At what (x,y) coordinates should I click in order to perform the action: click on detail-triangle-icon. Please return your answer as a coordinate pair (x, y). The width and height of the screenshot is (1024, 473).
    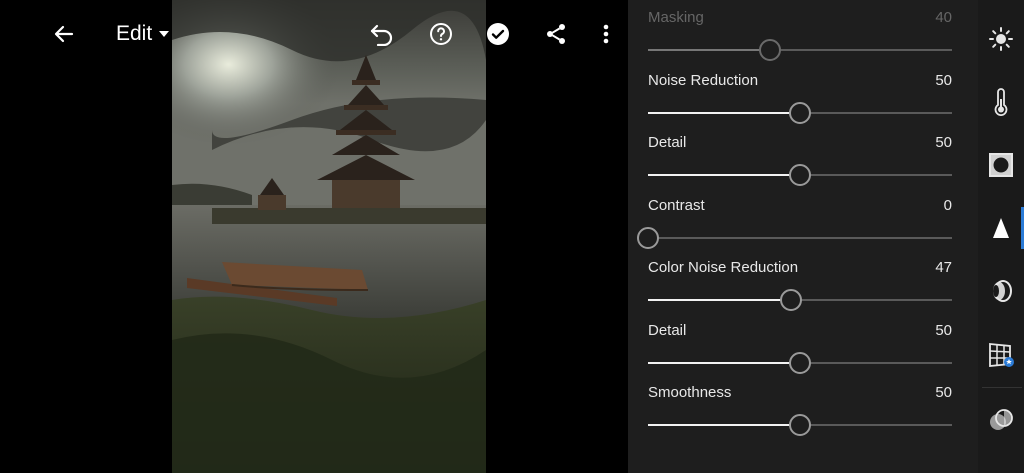
    Looking at the image, I should click on (1001, 228).